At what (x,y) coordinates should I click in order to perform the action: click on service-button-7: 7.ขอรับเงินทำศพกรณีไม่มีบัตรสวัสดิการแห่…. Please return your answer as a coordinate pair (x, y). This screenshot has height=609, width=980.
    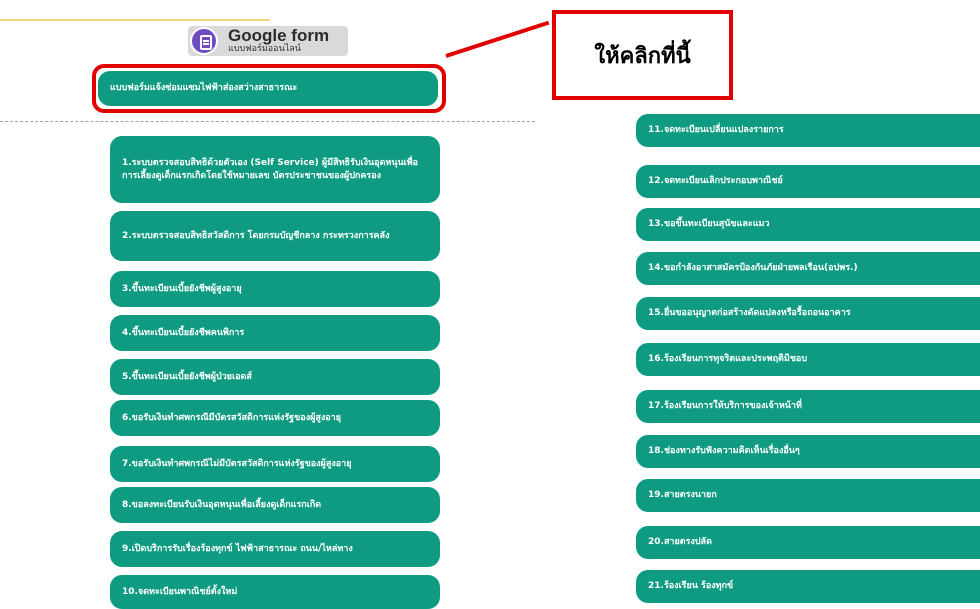
    Looking at the image, I should click on (275, 464).